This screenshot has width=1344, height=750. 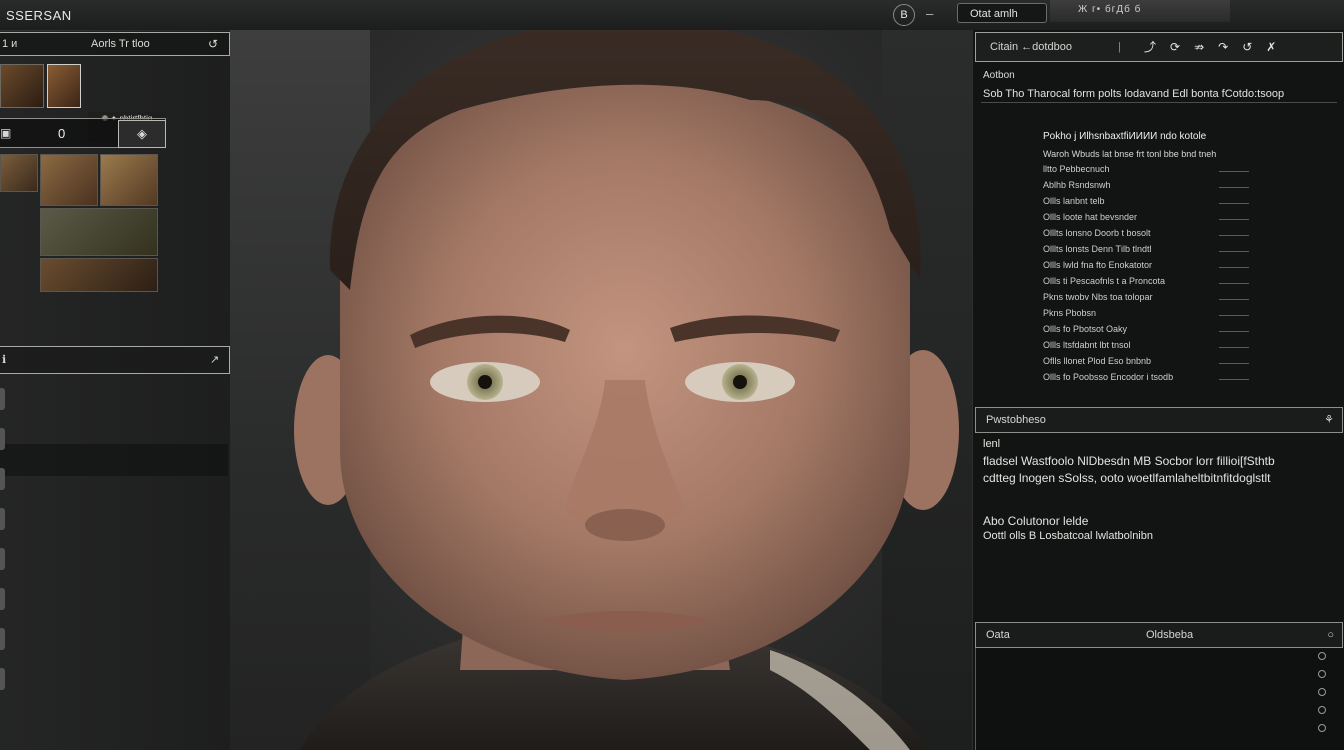 I want to click on undo-icon: ↺, so click(x=1254, y=47).